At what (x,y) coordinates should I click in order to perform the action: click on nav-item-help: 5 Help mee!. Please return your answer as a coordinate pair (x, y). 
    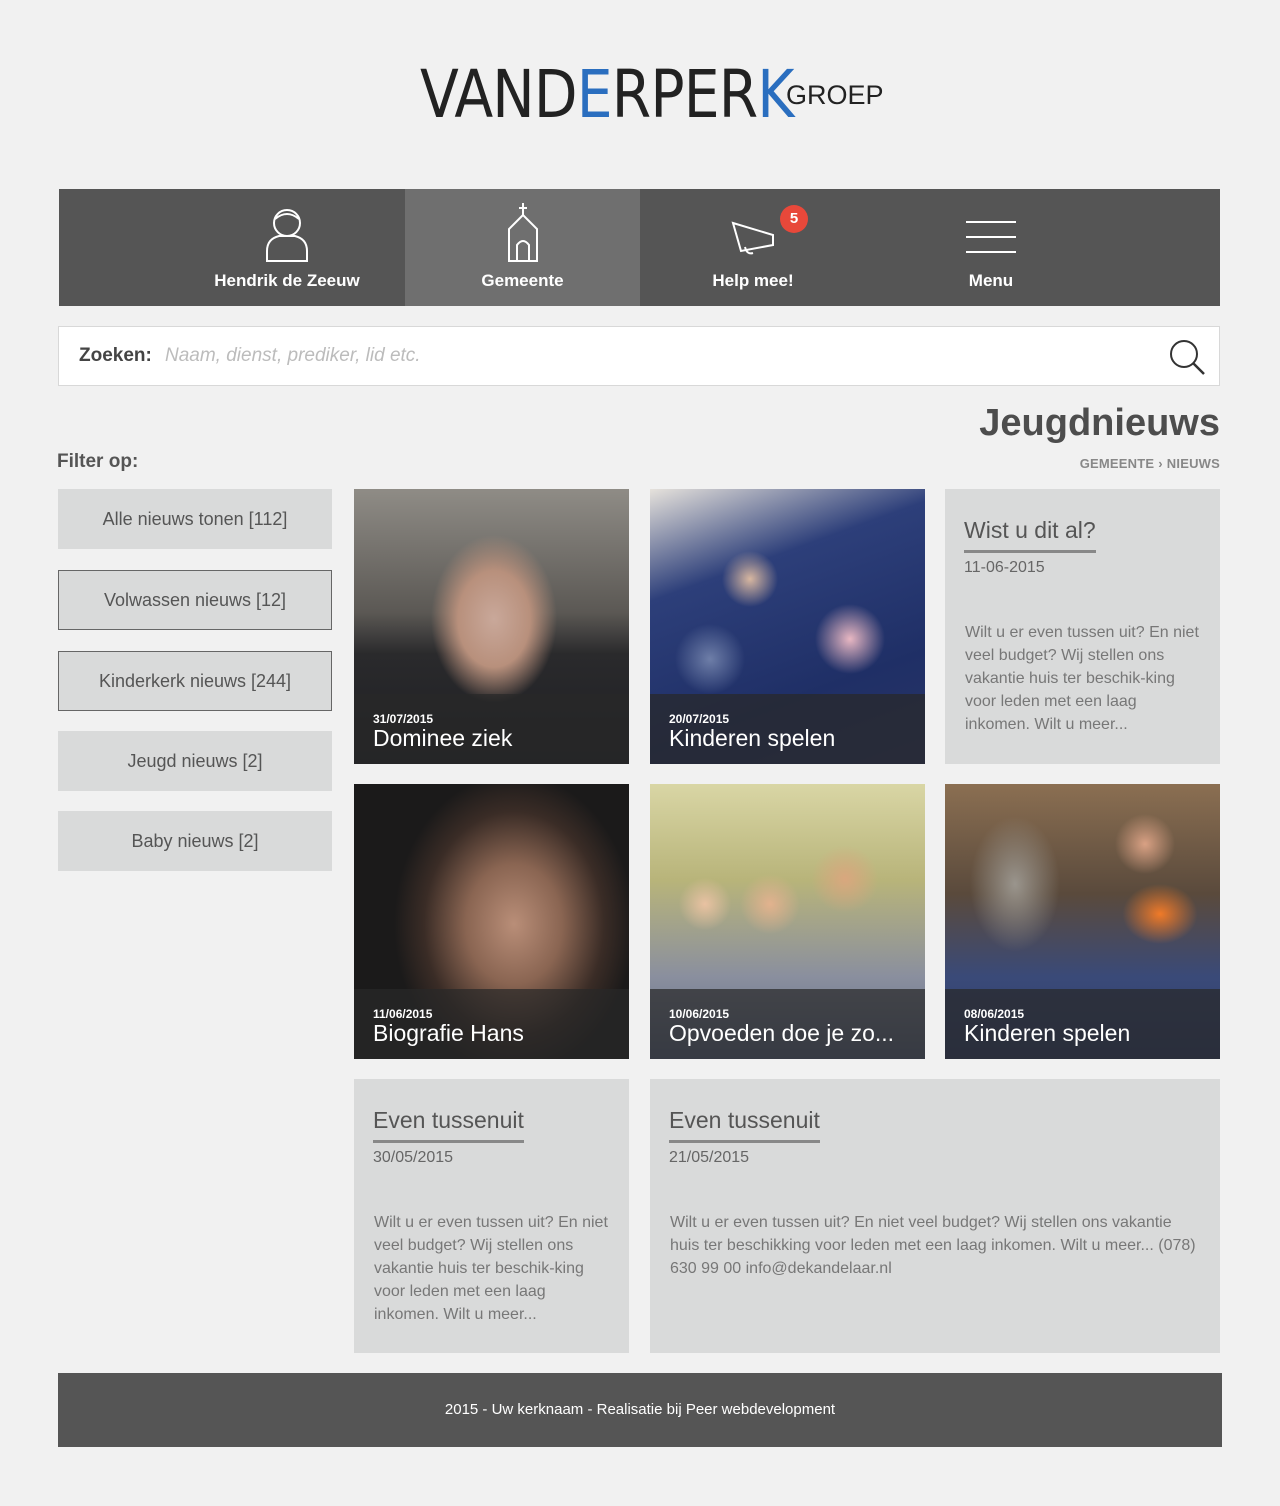
    Looking at the image, I should click on (753, 247).